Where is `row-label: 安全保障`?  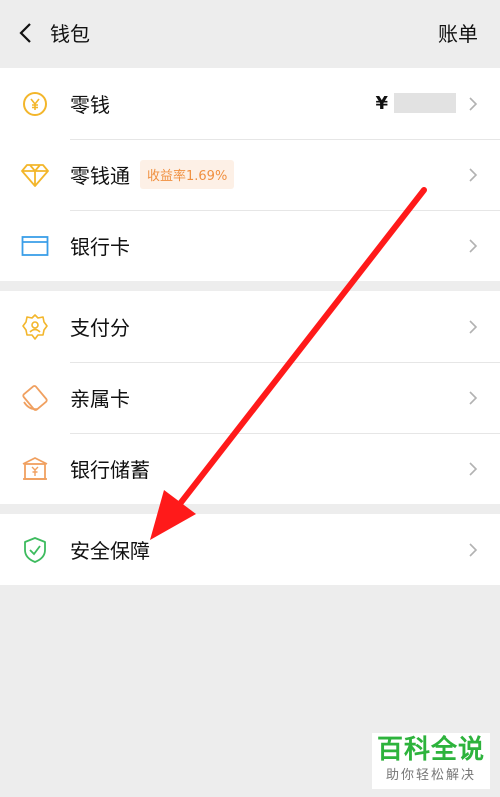 row-label: 安全保障 is located at coordinates (110, 551).